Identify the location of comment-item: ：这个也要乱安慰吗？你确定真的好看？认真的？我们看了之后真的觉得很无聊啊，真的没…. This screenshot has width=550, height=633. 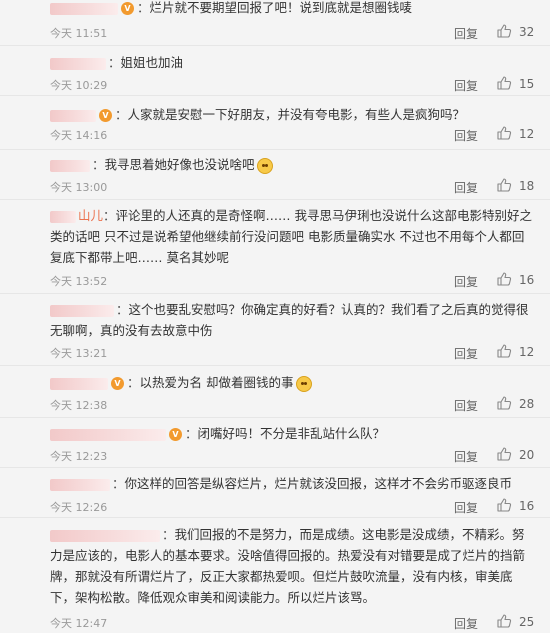
(275, 330).